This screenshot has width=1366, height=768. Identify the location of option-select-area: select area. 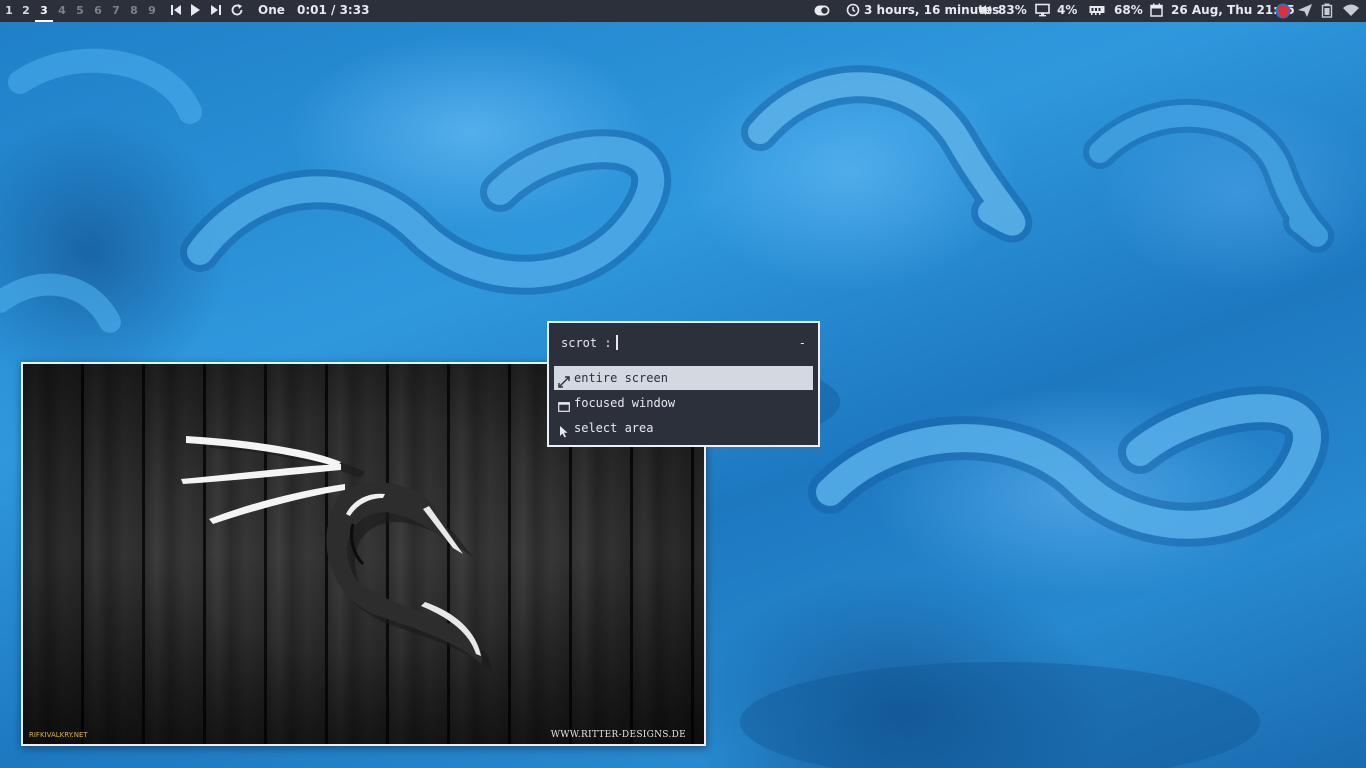
(683, 428).